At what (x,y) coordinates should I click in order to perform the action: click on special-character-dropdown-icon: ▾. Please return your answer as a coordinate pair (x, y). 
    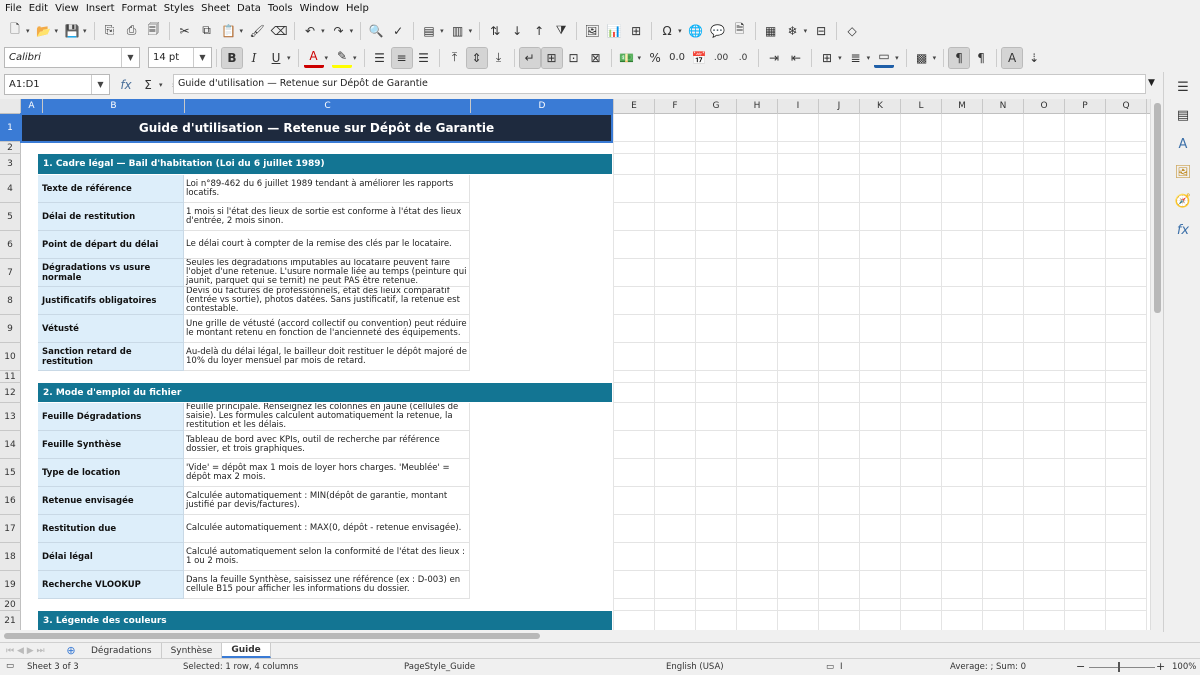
    Looking at the image, I should click on (680, 31).